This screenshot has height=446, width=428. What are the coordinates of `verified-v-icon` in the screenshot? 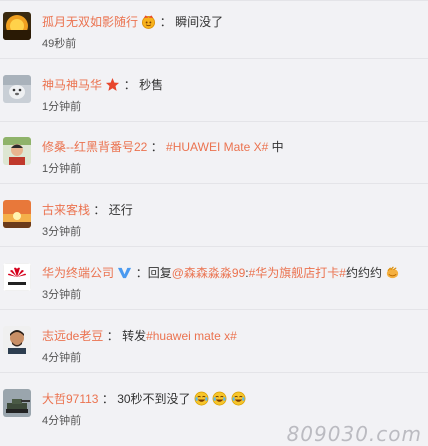 It's located at (125, 273).